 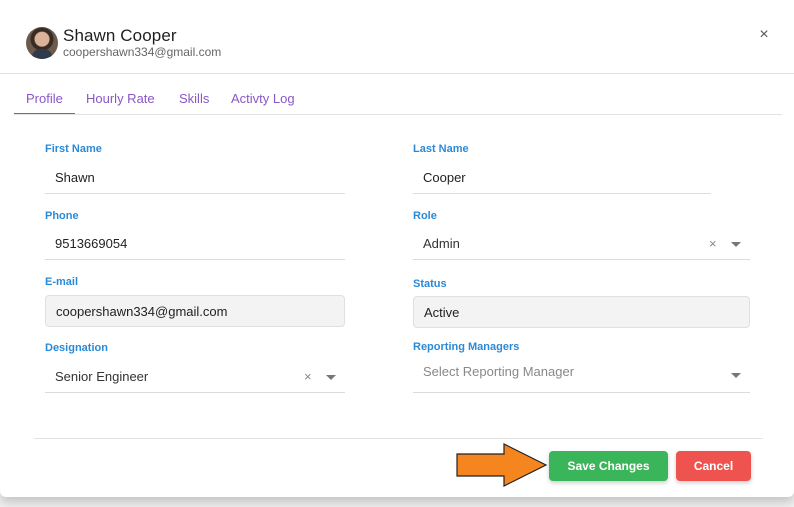 I want to click on designation-select: Senior Engineer, so click(x=195, y=377).